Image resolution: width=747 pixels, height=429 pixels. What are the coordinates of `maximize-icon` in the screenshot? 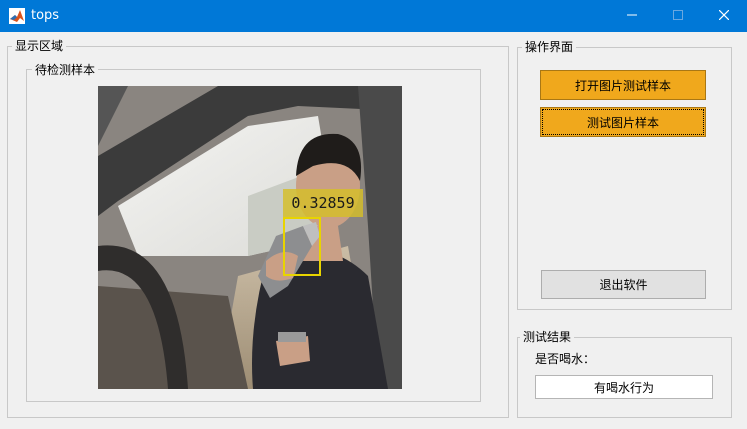 It's located at (678, 16).